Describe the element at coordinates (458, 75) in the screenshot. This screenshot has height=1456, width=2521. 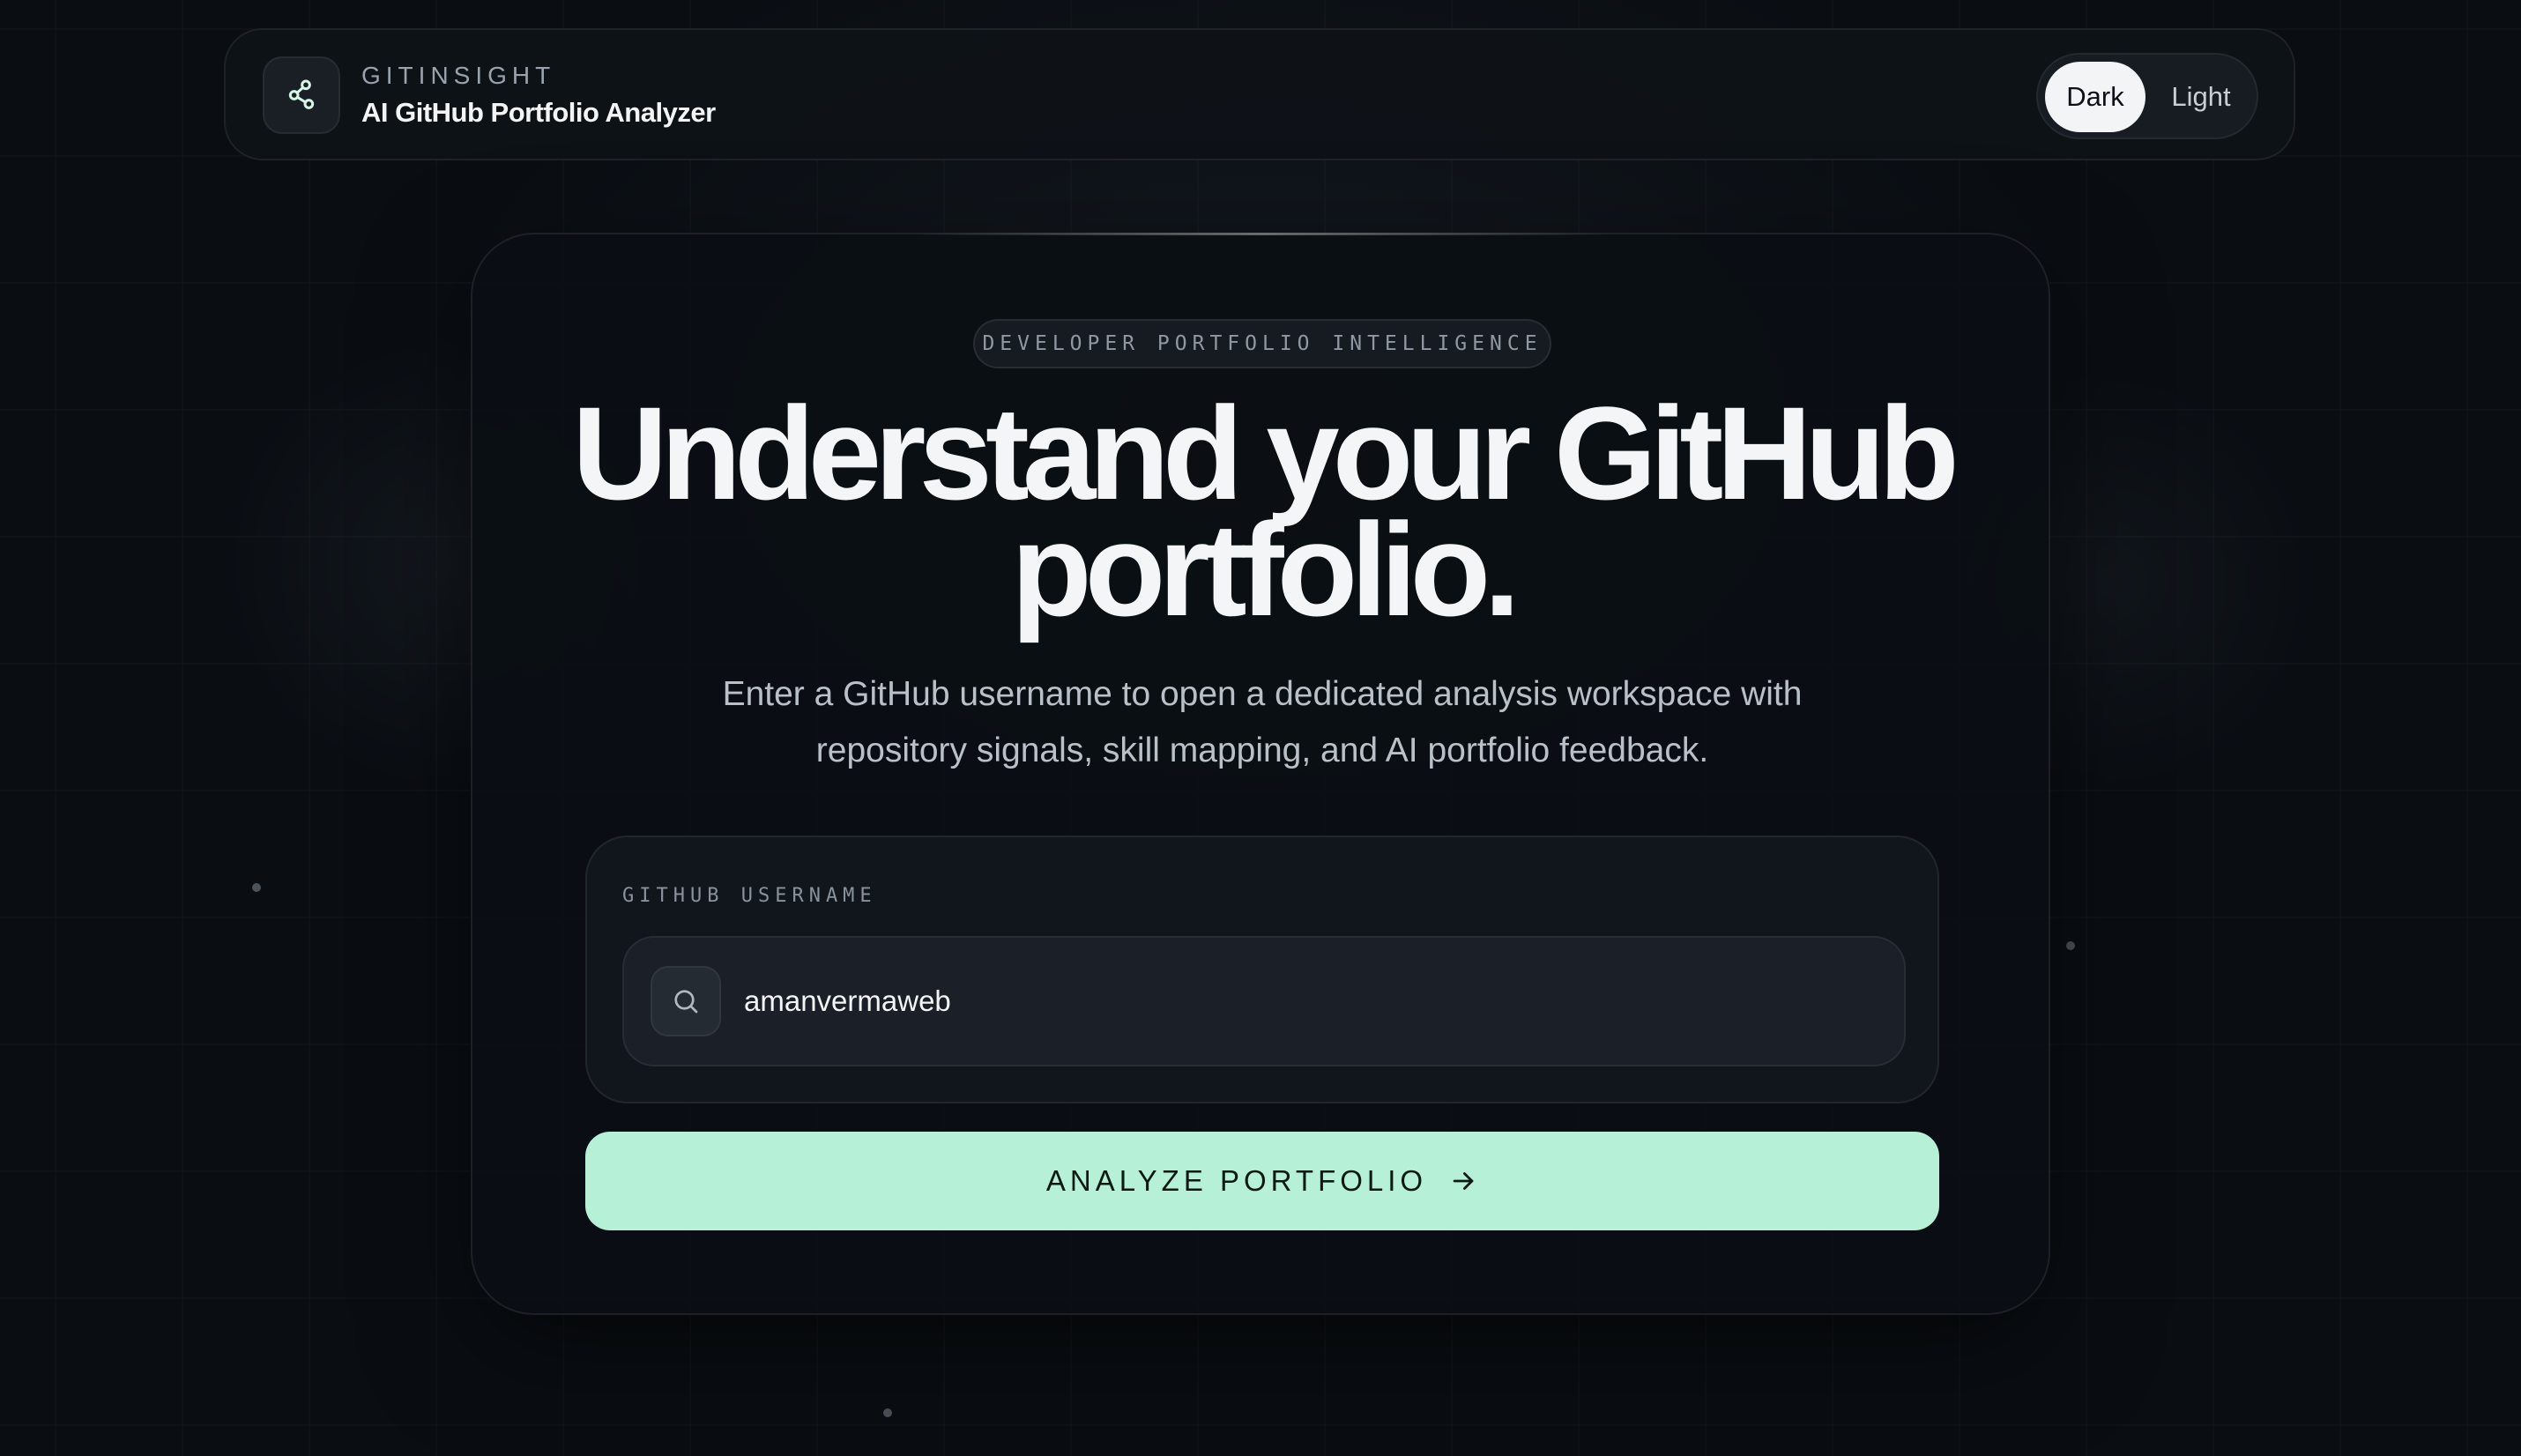
I see `brand-name: GITINSIGHT` at that location.